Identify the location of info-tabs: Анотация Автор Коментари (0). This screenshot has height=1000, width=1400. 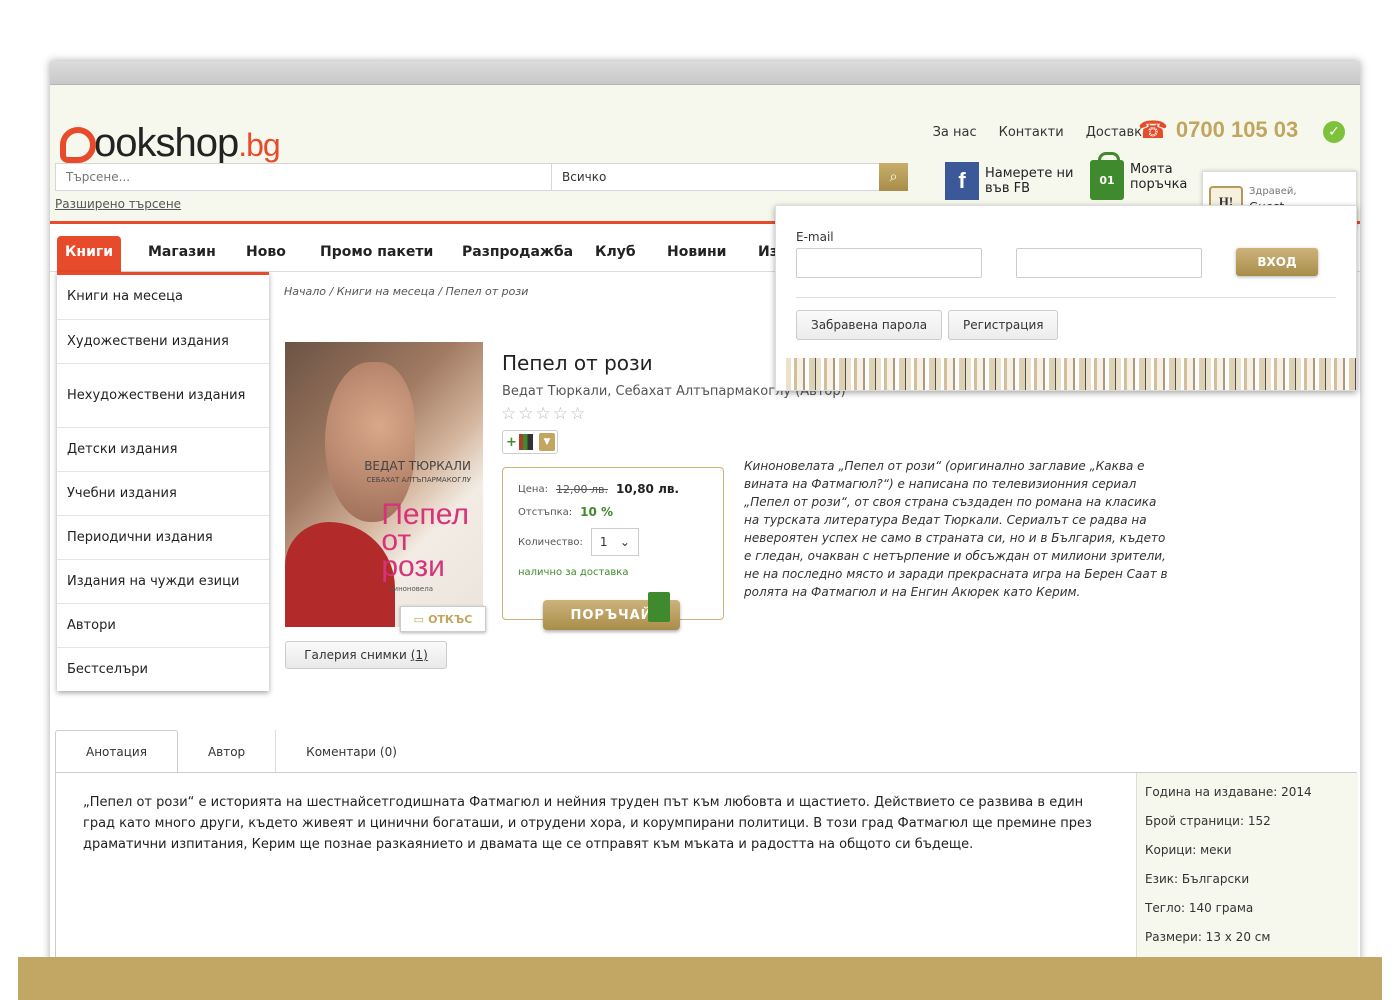
(241, 751).